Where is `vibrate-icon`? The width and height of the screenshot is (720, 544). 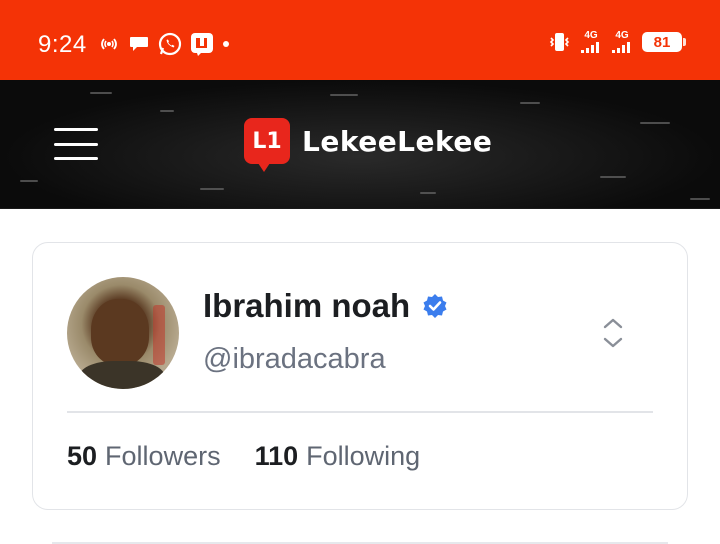 vibrate-icon is located at coordinates (559, 42).